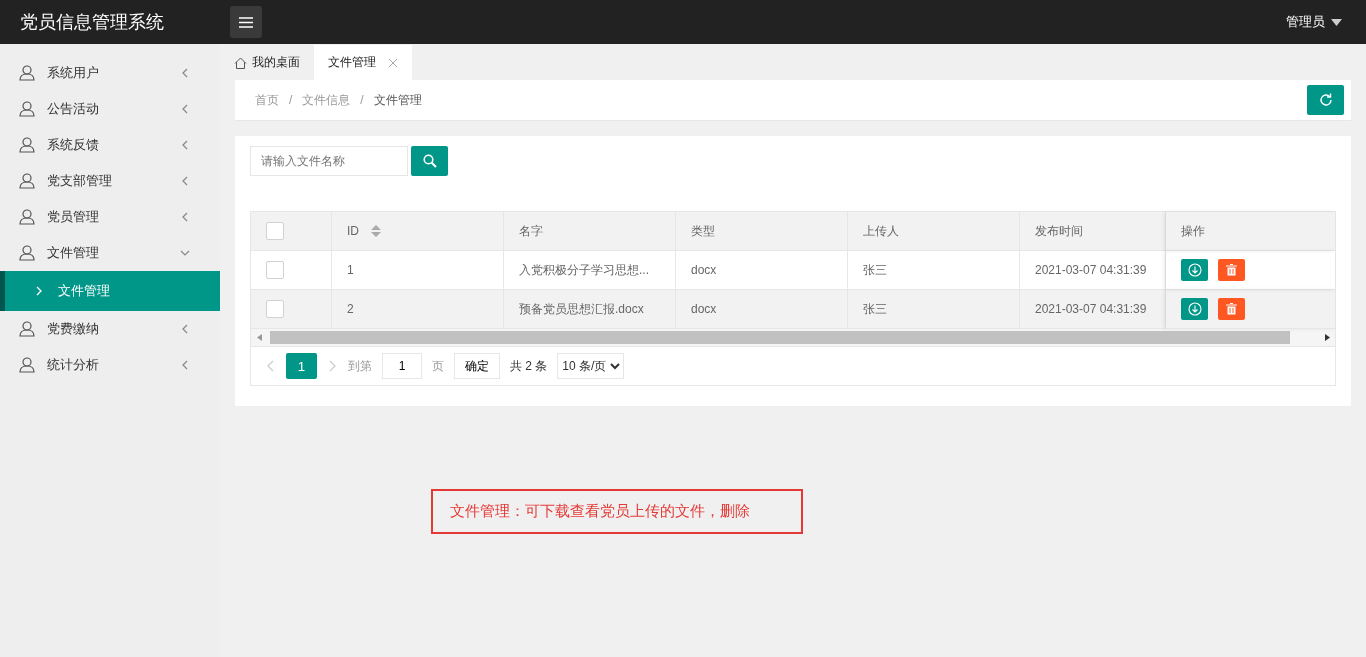 This screenshot has width=1366, height=657. What do you see at coordinates (402, 366) in the screenshot?
I see `page-input: 1` at bounding box center [402, 366].